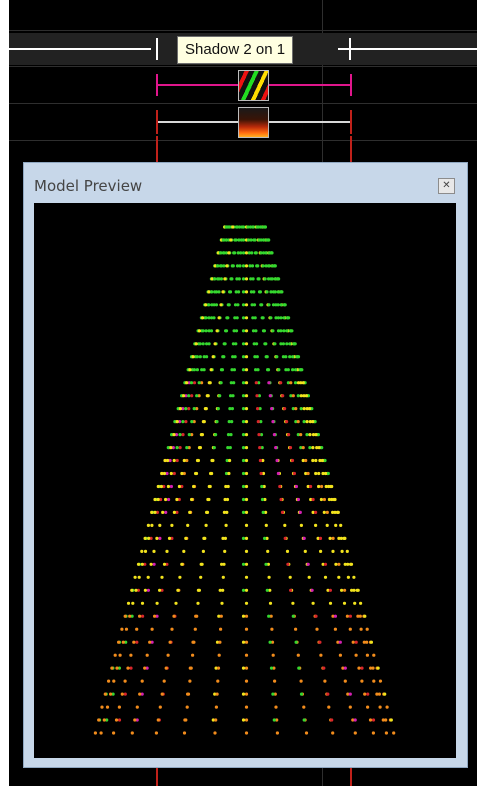 This screenshot has height=786, width=477. I want to click on effect-tooltip: Shadow 2 on 1, so click(235, 50).